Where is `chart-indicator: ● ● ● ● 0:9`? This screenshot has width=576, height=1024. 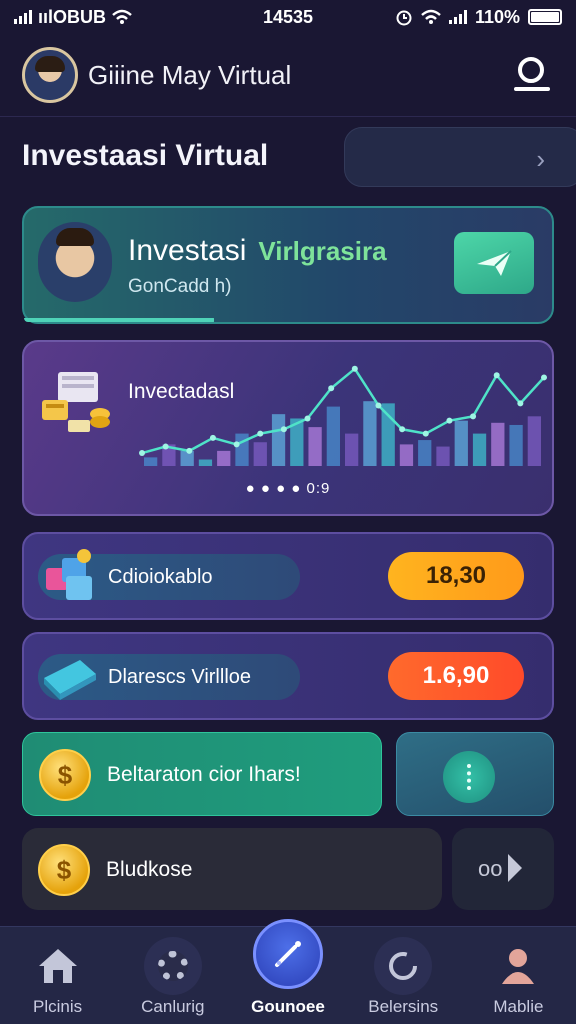
chart-indicator: ● ● ● ● 0:9 is located at coordinates (288, 488).